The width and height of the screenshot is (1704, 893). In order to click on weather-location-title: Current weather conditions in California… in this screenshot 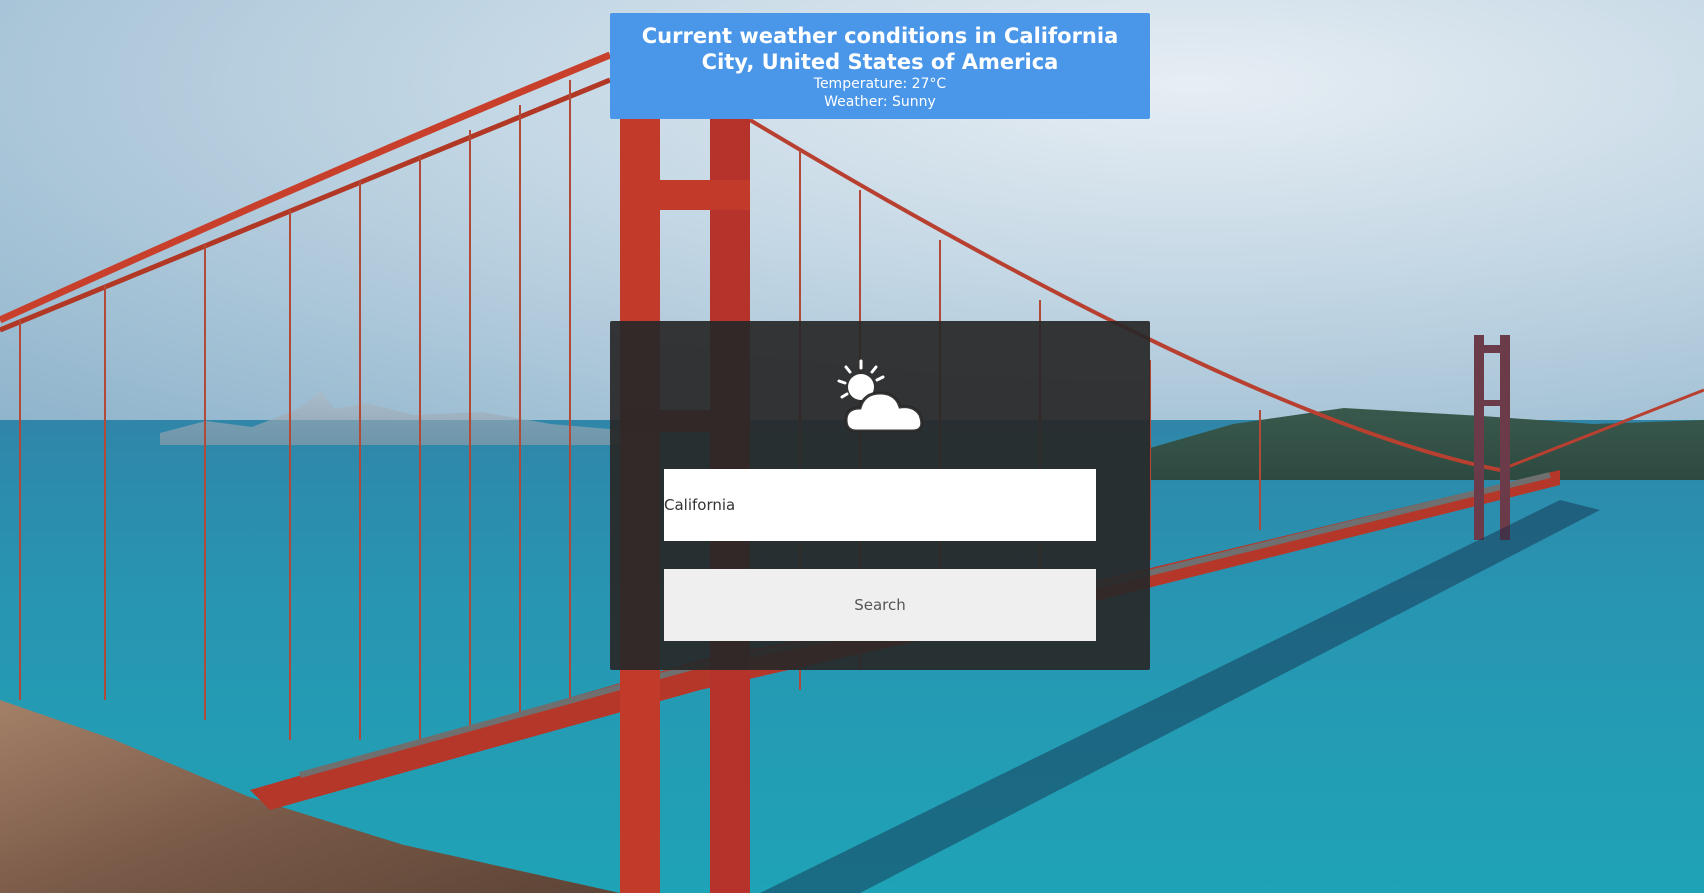, I will do `click(880, 49)`.